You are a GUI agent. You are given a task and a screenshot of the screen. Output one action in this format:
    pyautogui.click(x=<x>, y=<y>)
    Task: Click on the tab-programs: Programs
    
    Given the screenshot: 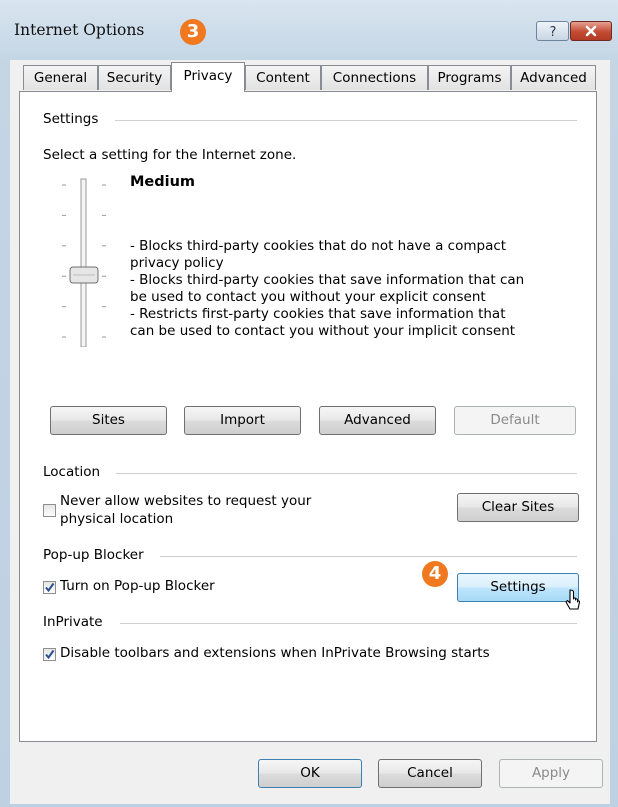 What is the action you would take?
    pyautogui.click(x=469, y=77)
    